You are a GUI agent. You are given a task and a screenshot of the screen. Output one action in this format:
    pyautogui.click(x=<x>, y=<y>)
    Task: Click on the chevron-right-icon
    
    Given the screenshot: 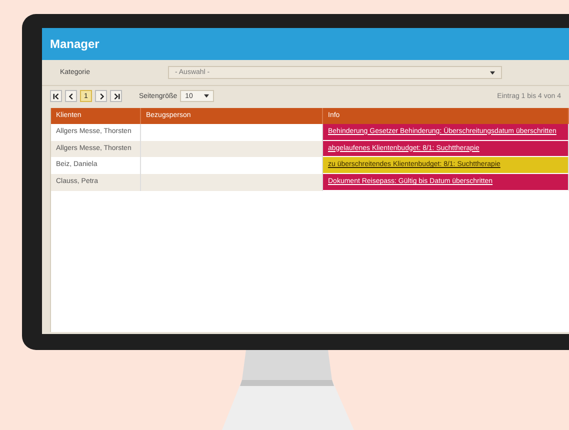 What is the action you would take?
    pyautogui.click(x=101, y=96)
    